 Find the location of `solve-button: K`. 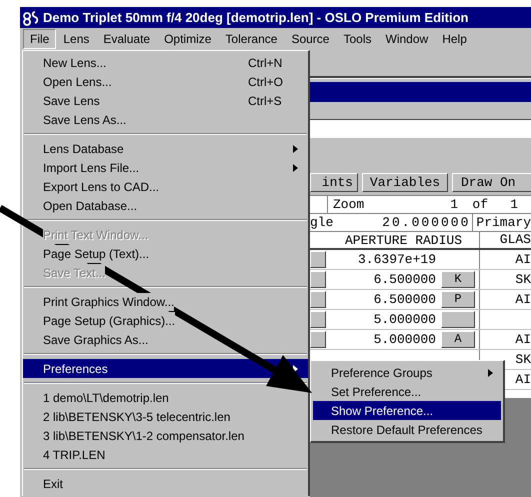

solve-button: K is located at coordinates (458, 279).